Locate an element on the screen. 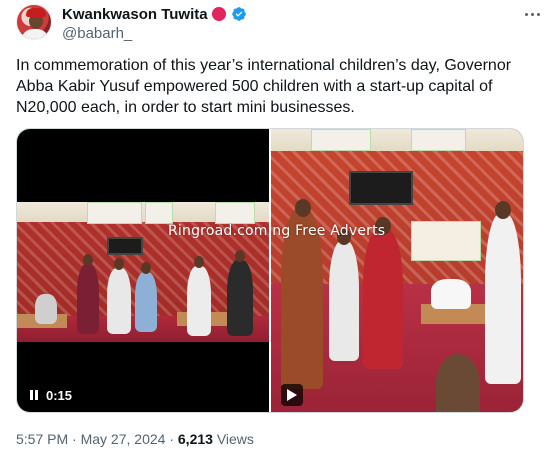 The image size is (560, 464). views-label: Views is located at coordinates (235, 439).